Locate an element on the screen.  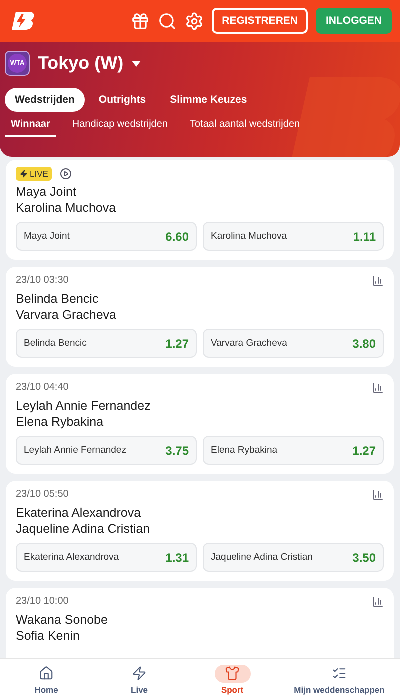
search-icon is located at coordinates (168, 21).